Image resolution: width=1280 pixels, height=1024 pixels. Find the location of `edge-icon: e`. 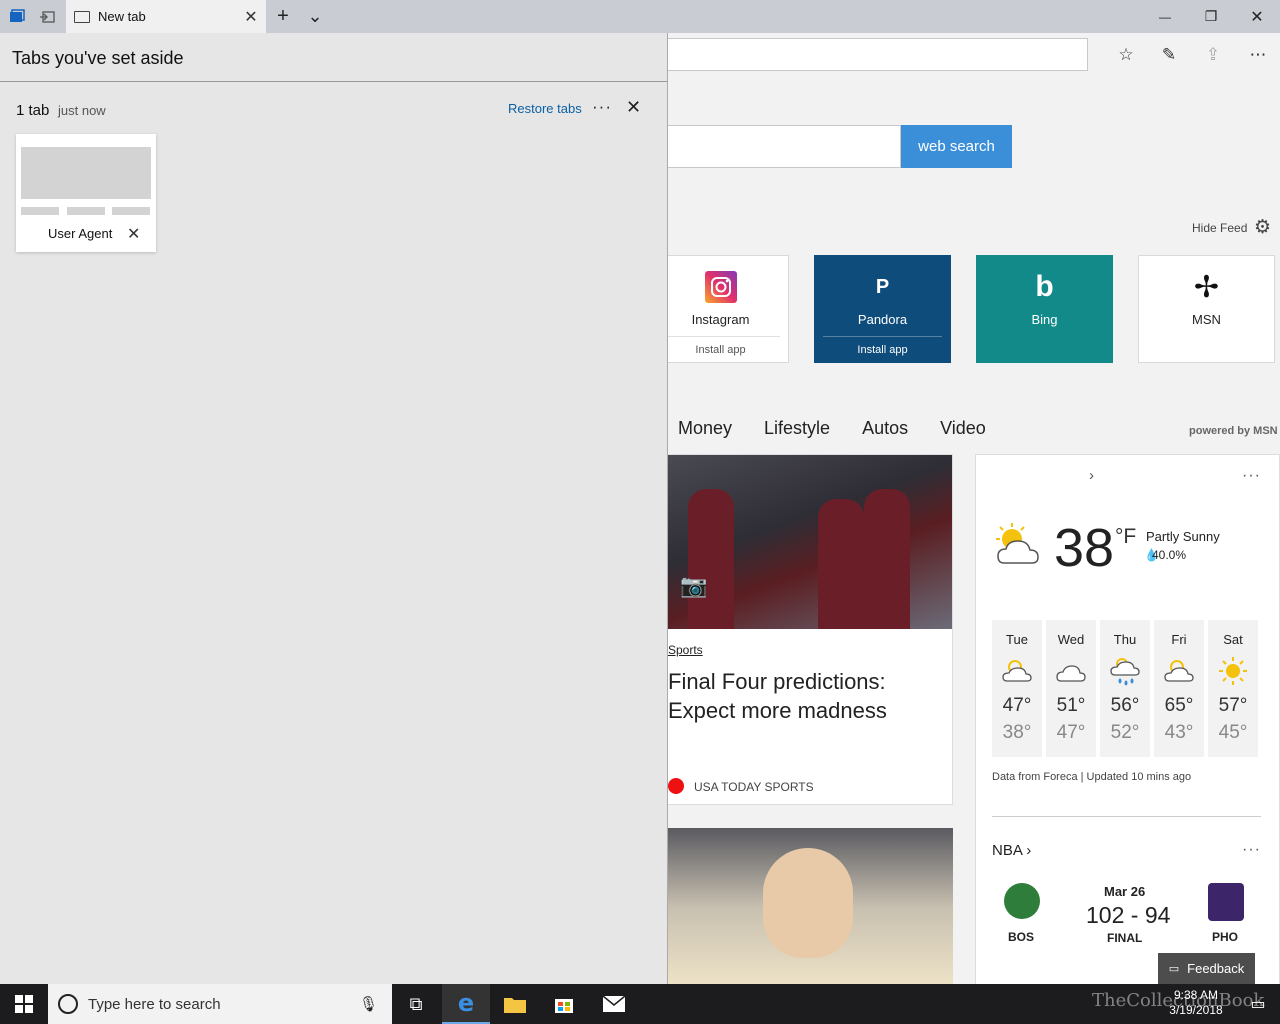

edge-icon: e is located at coordinates (466, 1004).